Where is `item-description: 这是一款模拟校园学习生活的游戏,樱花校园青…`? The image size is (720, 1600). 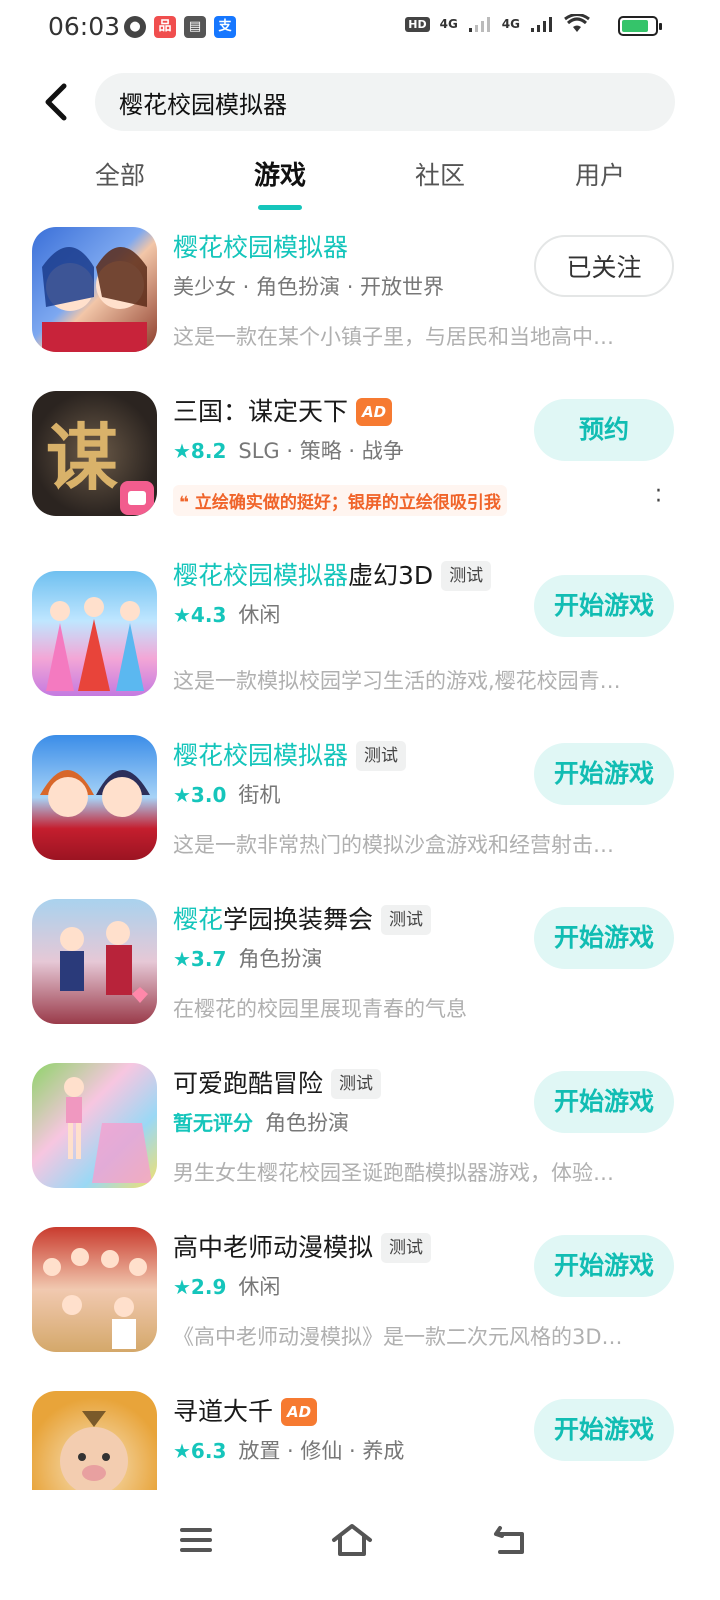 item-description: 这是一款模拟校园学习生活的游戏,樱花校园青… is located at coordinates (397, 681).